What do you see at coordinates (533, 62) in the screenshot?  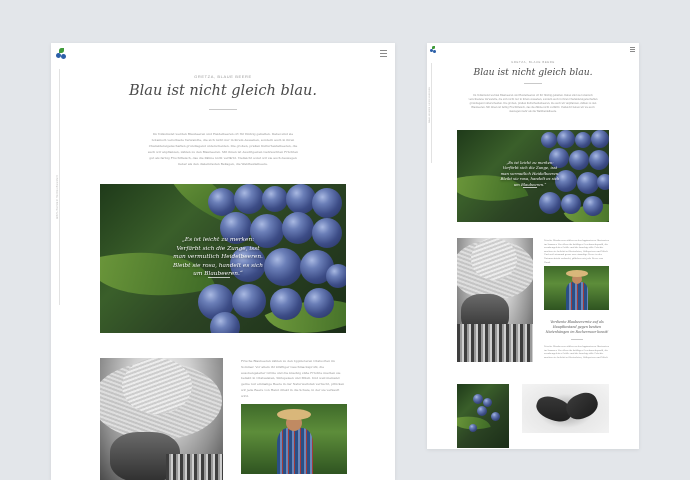 I see `page-kicker-small: GRETZA, BLAUE BEERE` at bounding box center [533, 62].